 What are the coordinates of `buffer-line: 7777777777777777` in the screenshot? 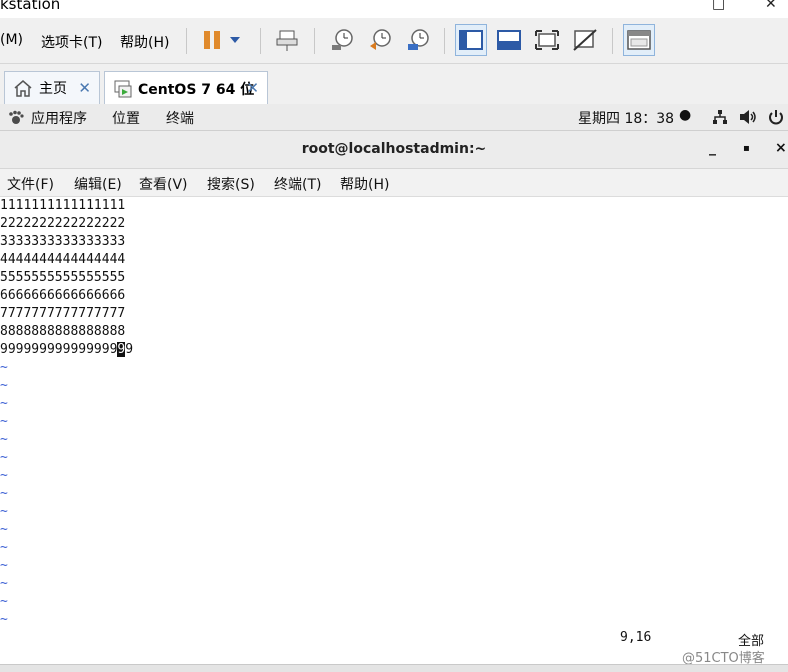 It's located at (63, 313).